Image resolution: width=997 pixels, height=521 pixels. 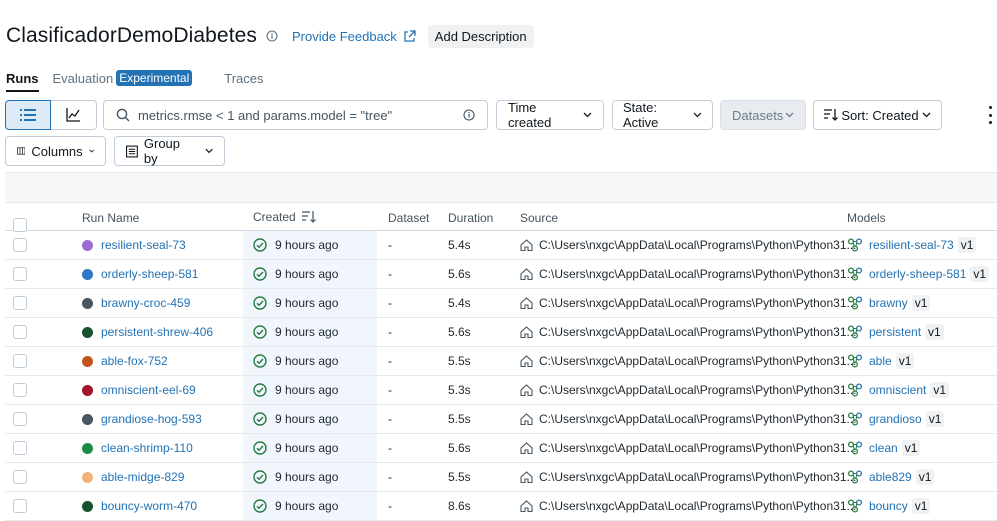 I want to click on models-cell: brawny v1, so click(x=889, y=303).